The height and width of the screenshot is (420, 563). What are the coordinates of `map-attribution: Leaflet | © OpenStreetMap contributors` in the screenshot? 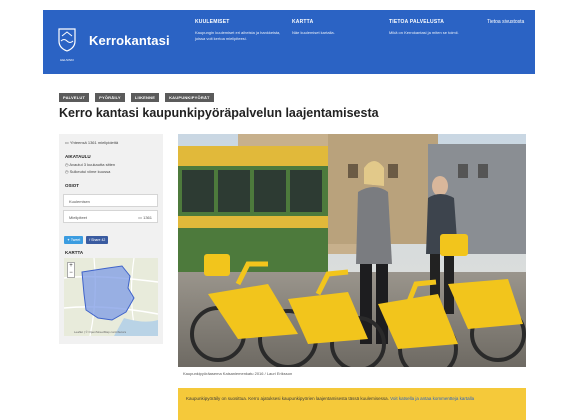 It's located at (100, 332).